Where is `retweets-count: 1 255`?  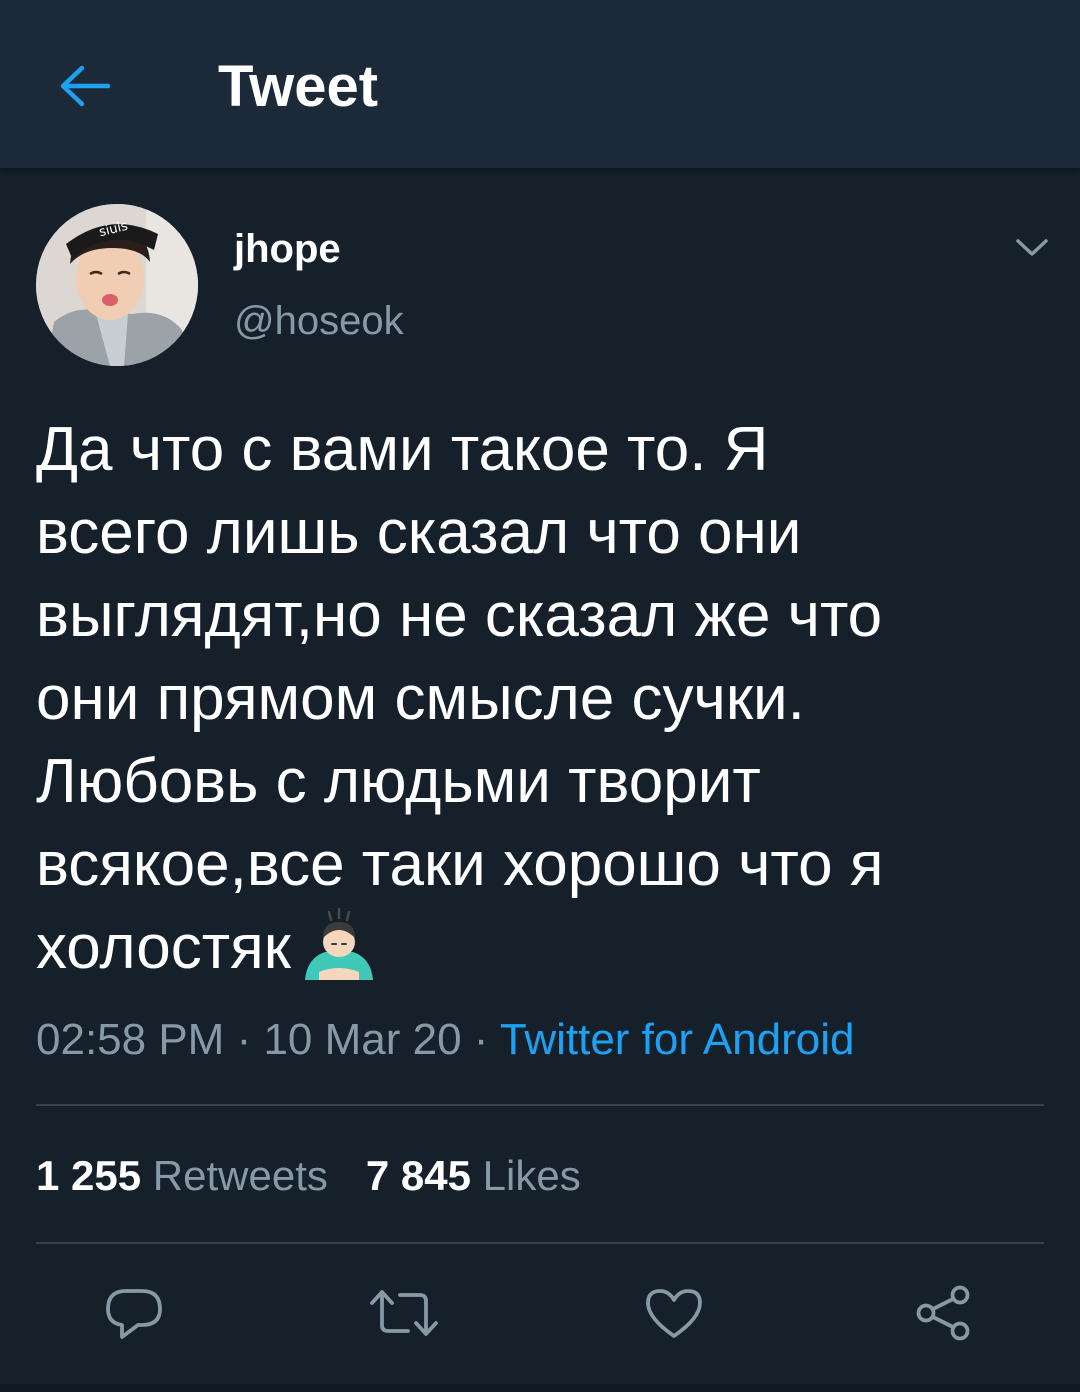
retweets-count: 1 255 is located at coordinates (88, 1175).